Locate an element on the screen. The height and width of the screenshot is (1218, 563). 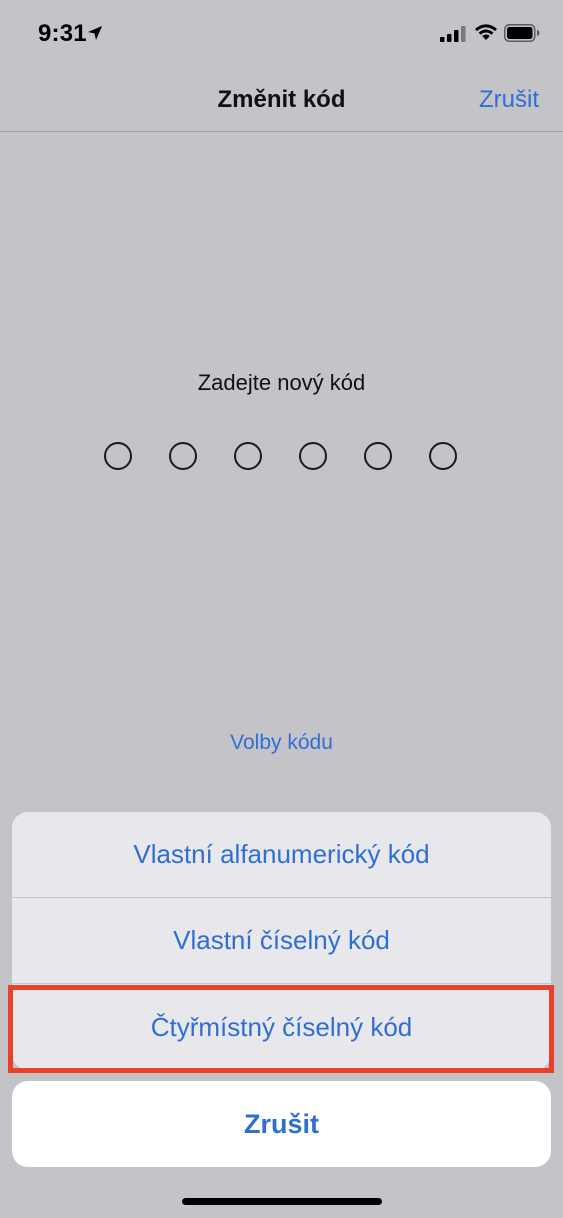
status-bar: 9:31 is located at coordinates (281, 33).